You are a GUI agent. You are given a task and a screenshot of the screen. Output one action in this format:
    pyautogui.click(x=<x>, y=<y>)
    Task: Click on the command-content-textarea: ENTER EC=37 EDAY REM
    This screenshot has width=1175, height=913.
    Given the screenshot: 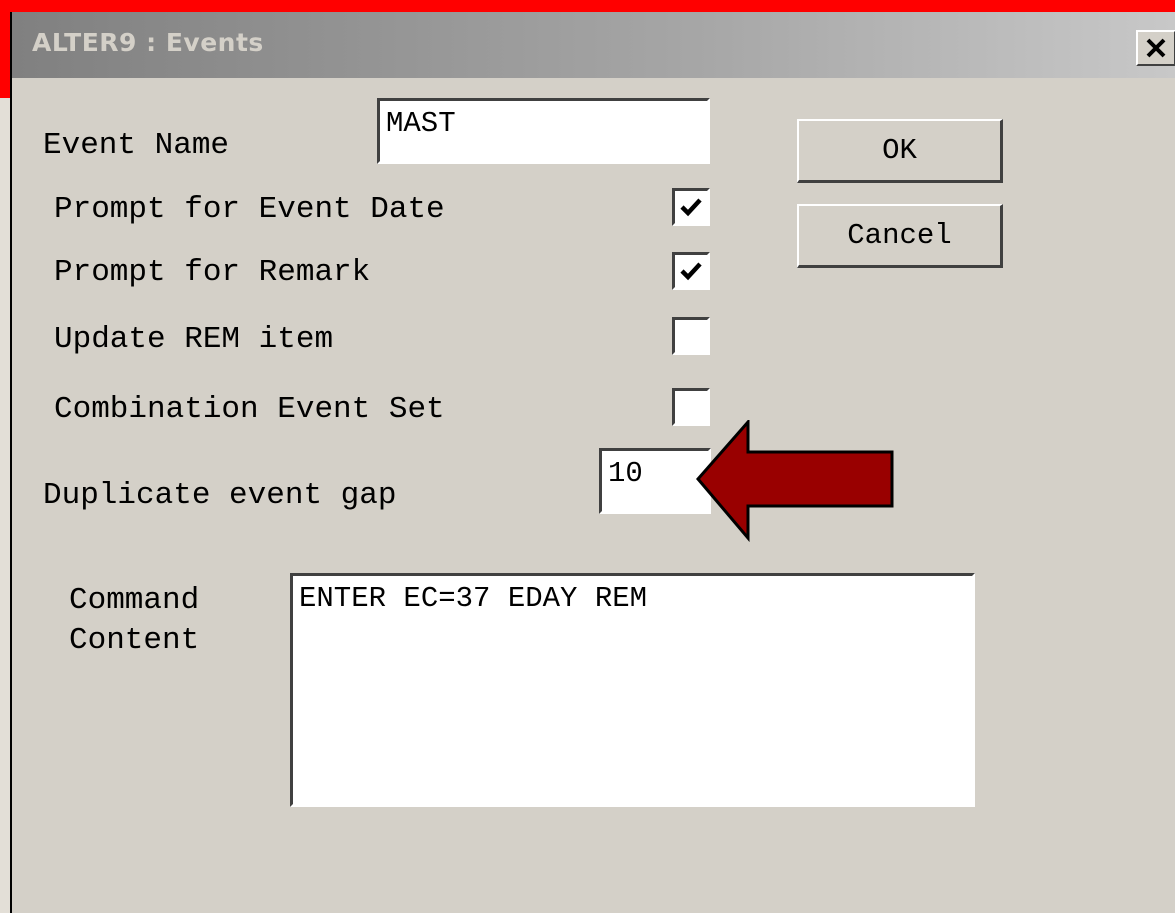 What is the action you would take?
    pyautogui.click(x=632, y=690)
    